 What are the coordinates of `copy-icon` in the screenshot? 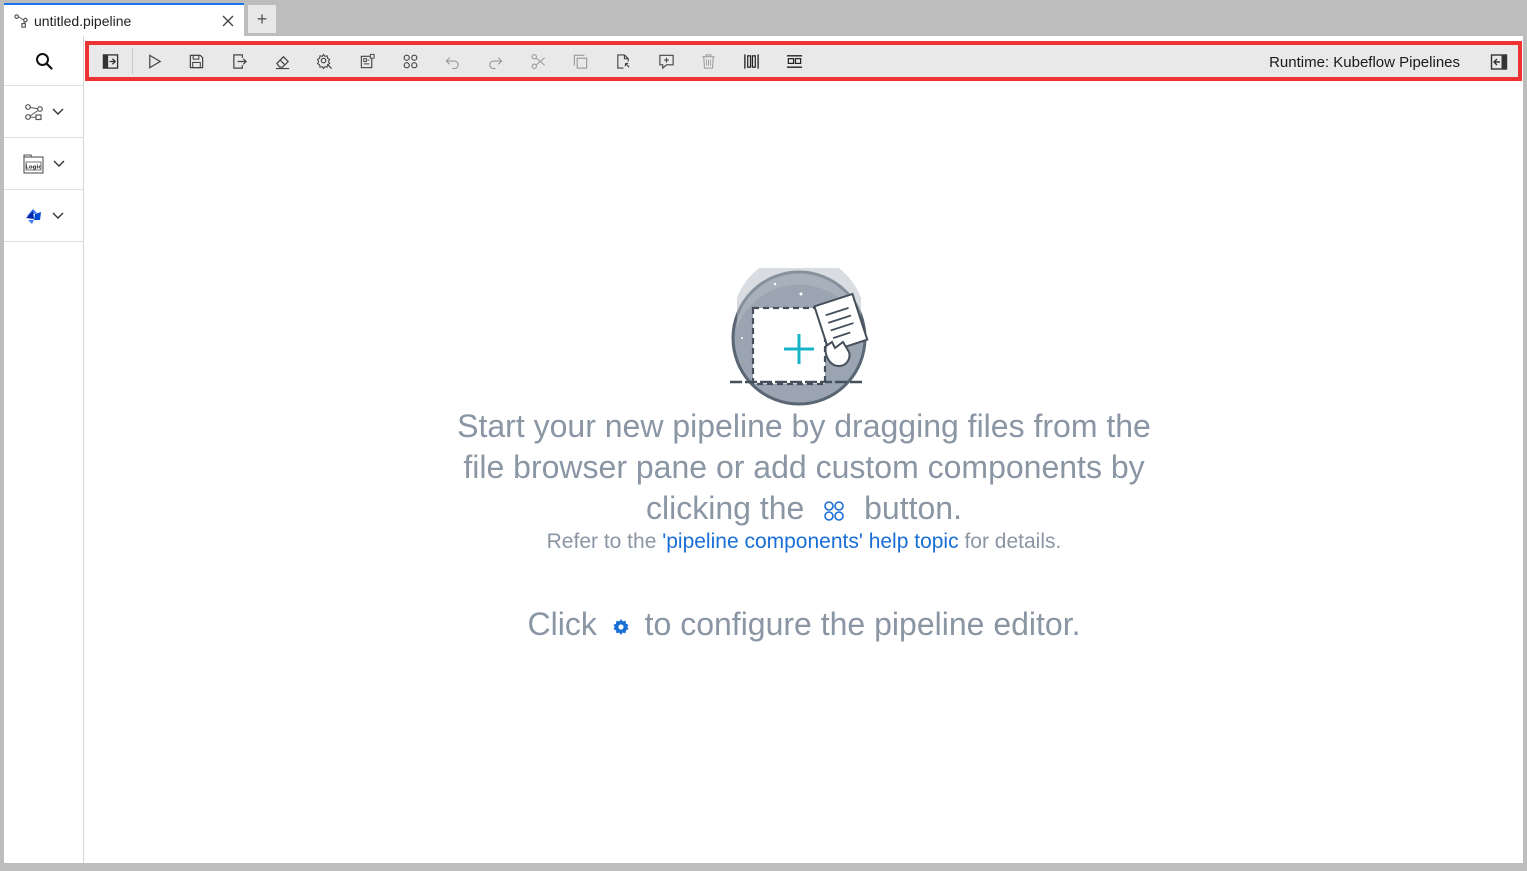 It's located at (581, 61).